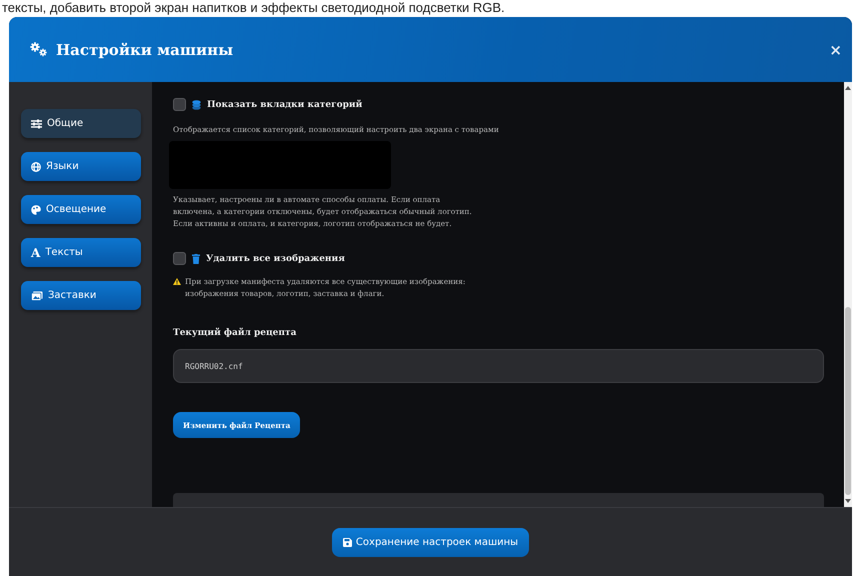 This screenshot has height=576, width=864. Describe the element at coordinates (235, 333) in the screenshot. I see `field-label: Текущий файл рецепта` at that location.